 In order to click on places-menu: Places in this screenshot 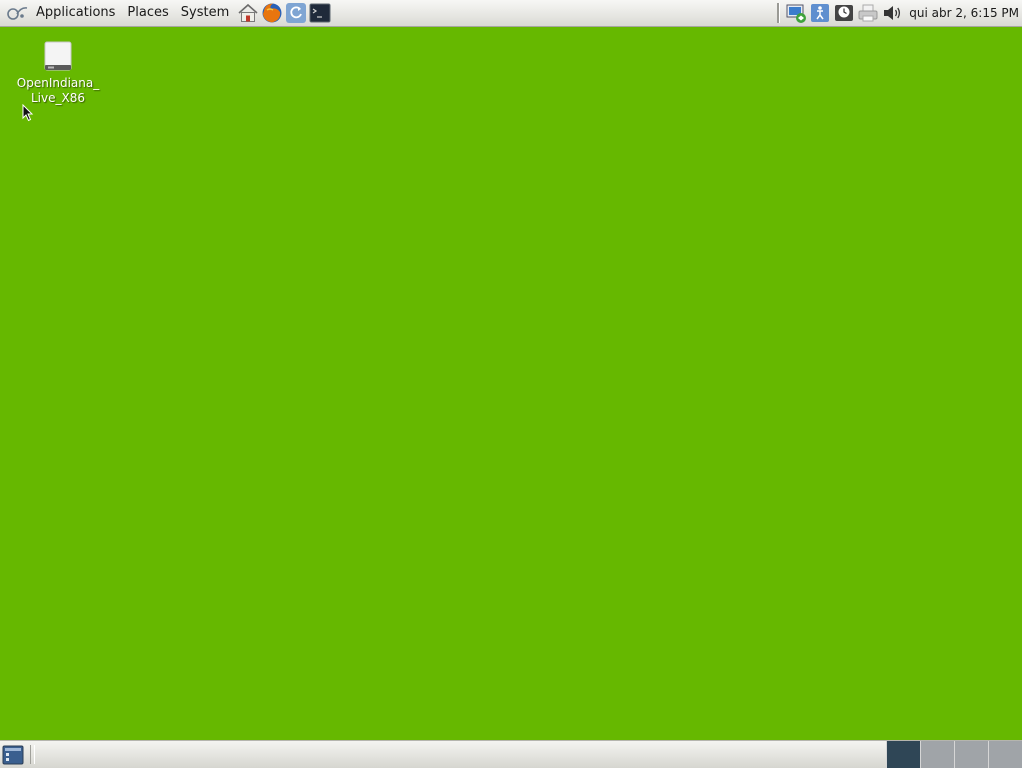, I will do `click(147, 13)`.